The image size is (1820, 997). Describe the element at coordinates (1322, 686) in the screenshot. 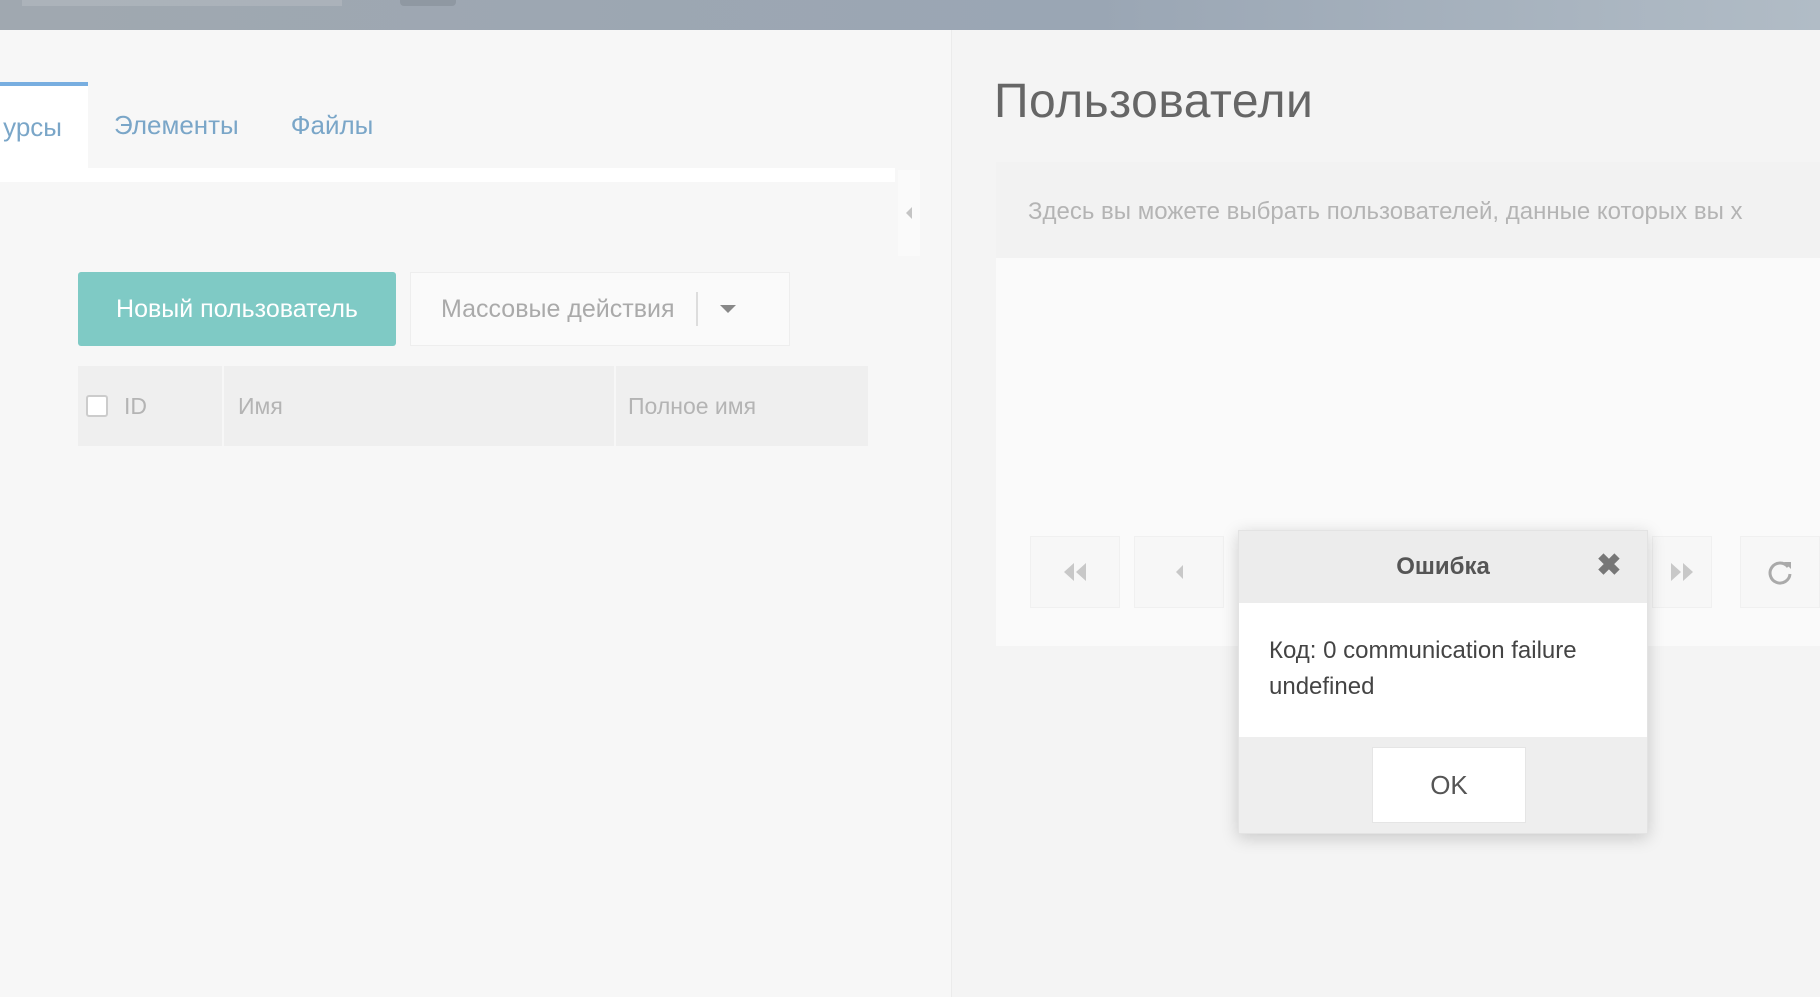

I see `dialog-message-line2: undefined` at that location.